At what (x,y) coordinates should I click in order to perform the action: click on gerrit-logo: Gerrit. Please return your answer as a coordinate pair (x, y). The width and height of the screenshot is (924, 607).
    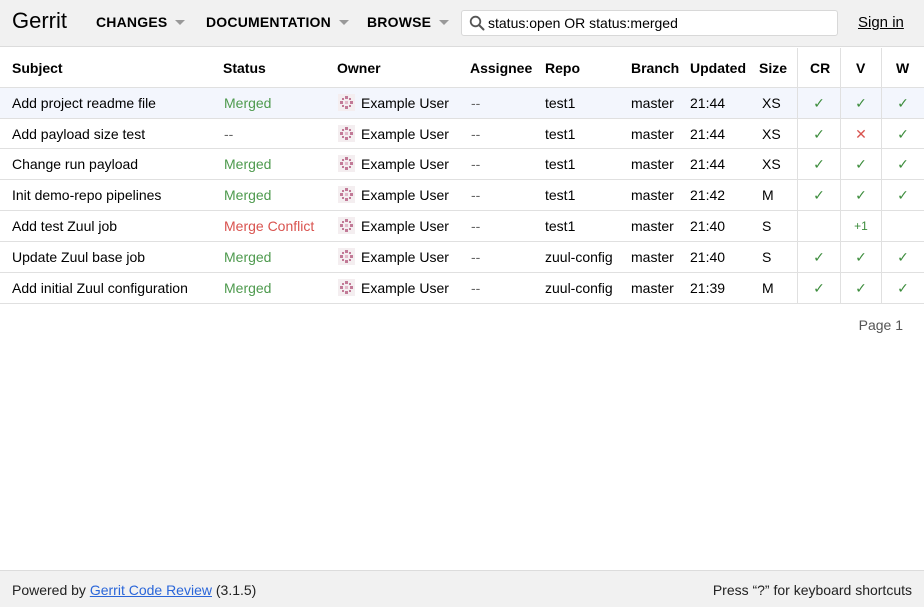
    Looking at the image, I should click on (39, 21).